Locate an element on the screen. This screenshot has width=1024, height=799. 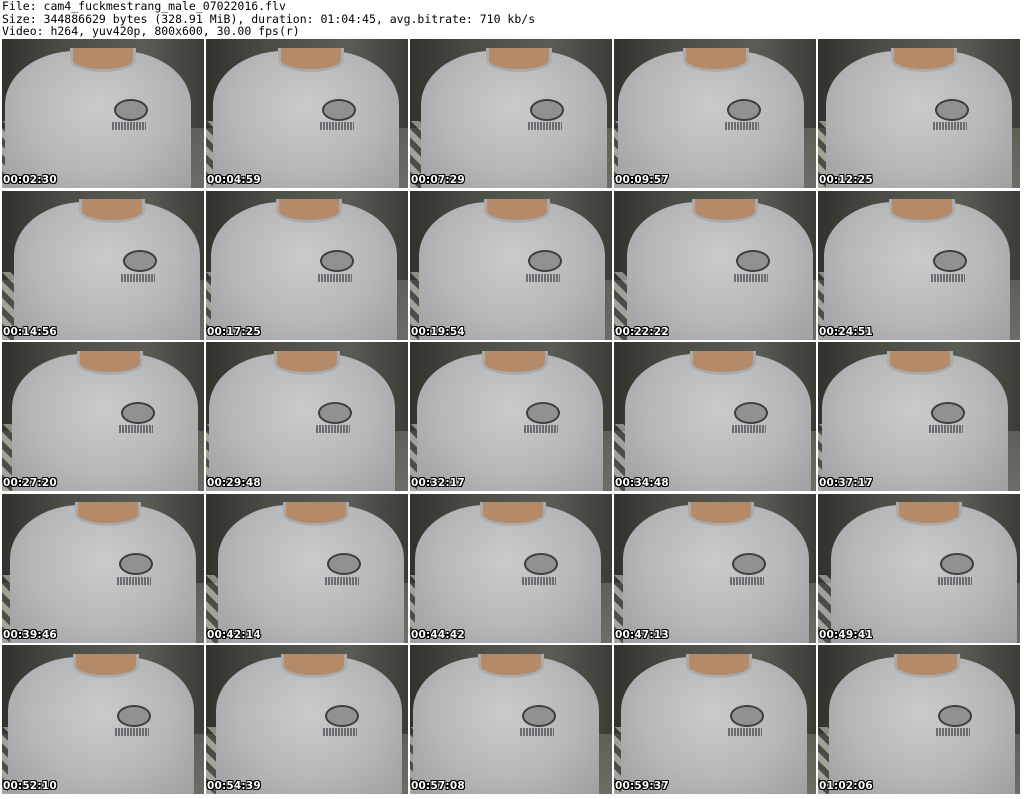
frame-timestamp: 00:22:22 is located at coordinates (642, 331).